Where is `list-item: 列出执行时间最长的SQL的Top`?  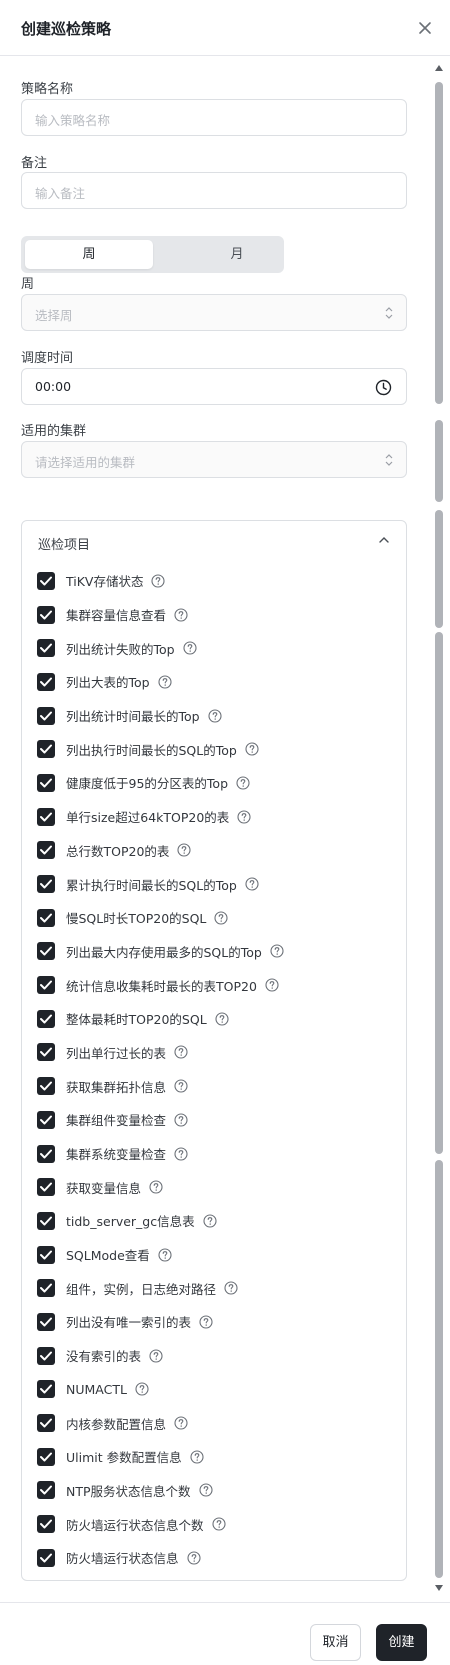
list-item: 列出执行时间最长的SQL的Top is located at coordinates (217, 749).